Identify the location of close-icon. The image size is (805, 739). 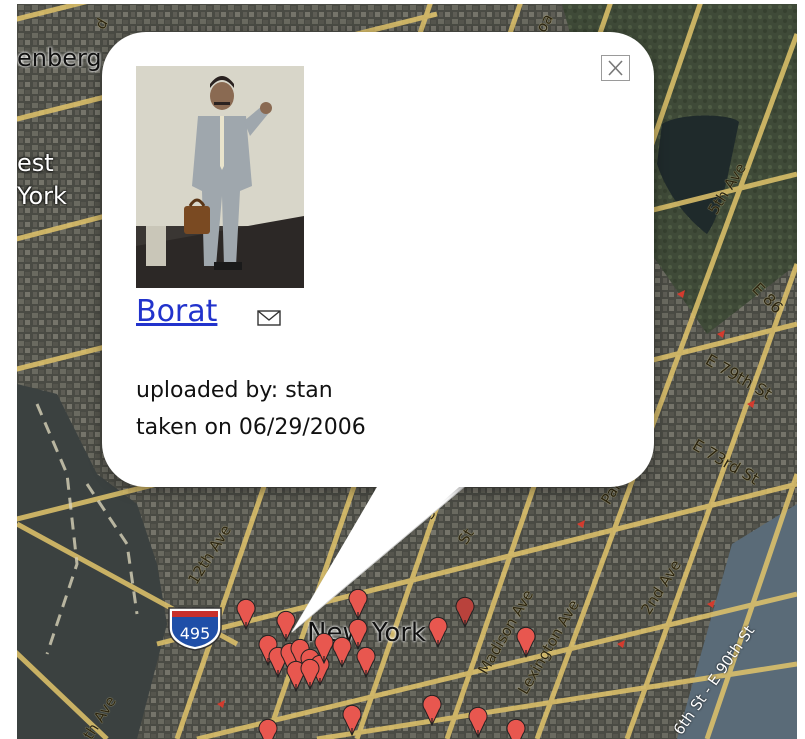
(615, 68).